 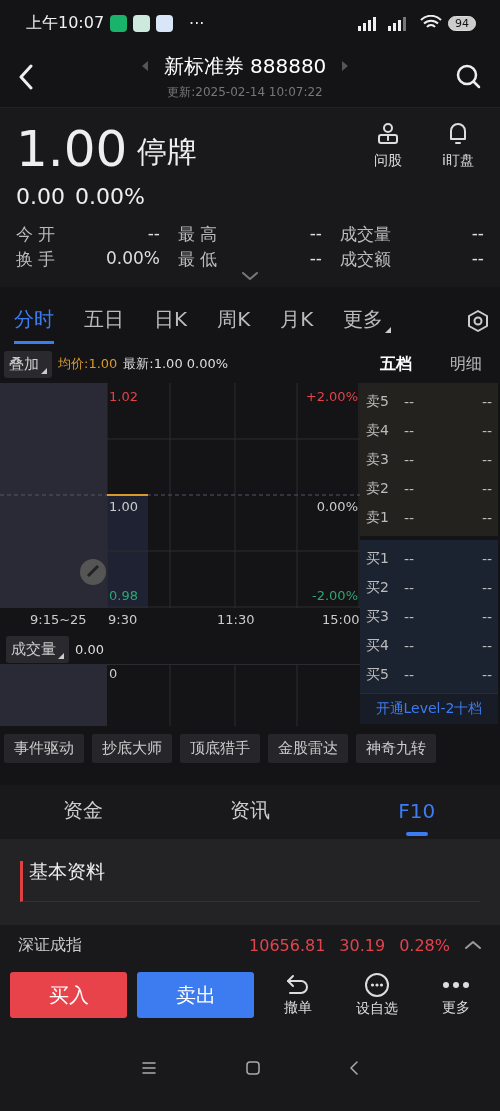 I want to click on update-time: 更新:2025-02-14 10:07:22, so click(x=245, y=92).